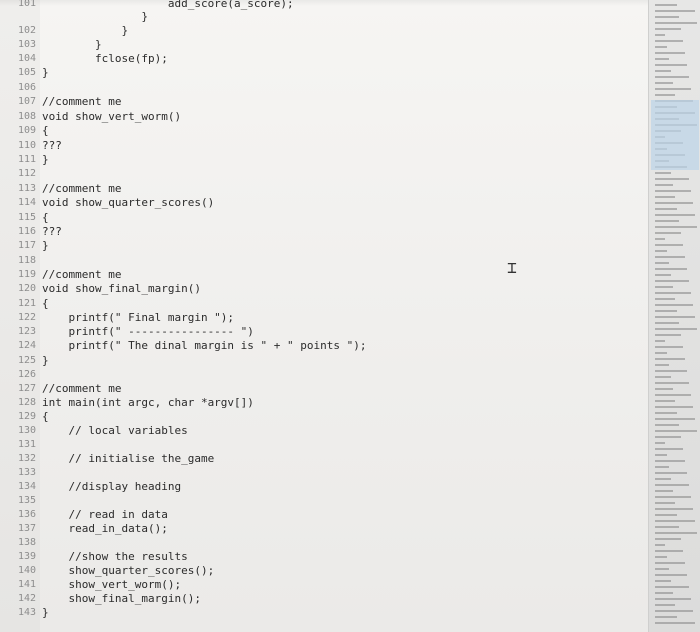 This screenshot has width=700, height=632. Describe the element at coordinates (324, 571) in the screenshot. I see `code-line: 140 show_quarter_scores();` at that location.